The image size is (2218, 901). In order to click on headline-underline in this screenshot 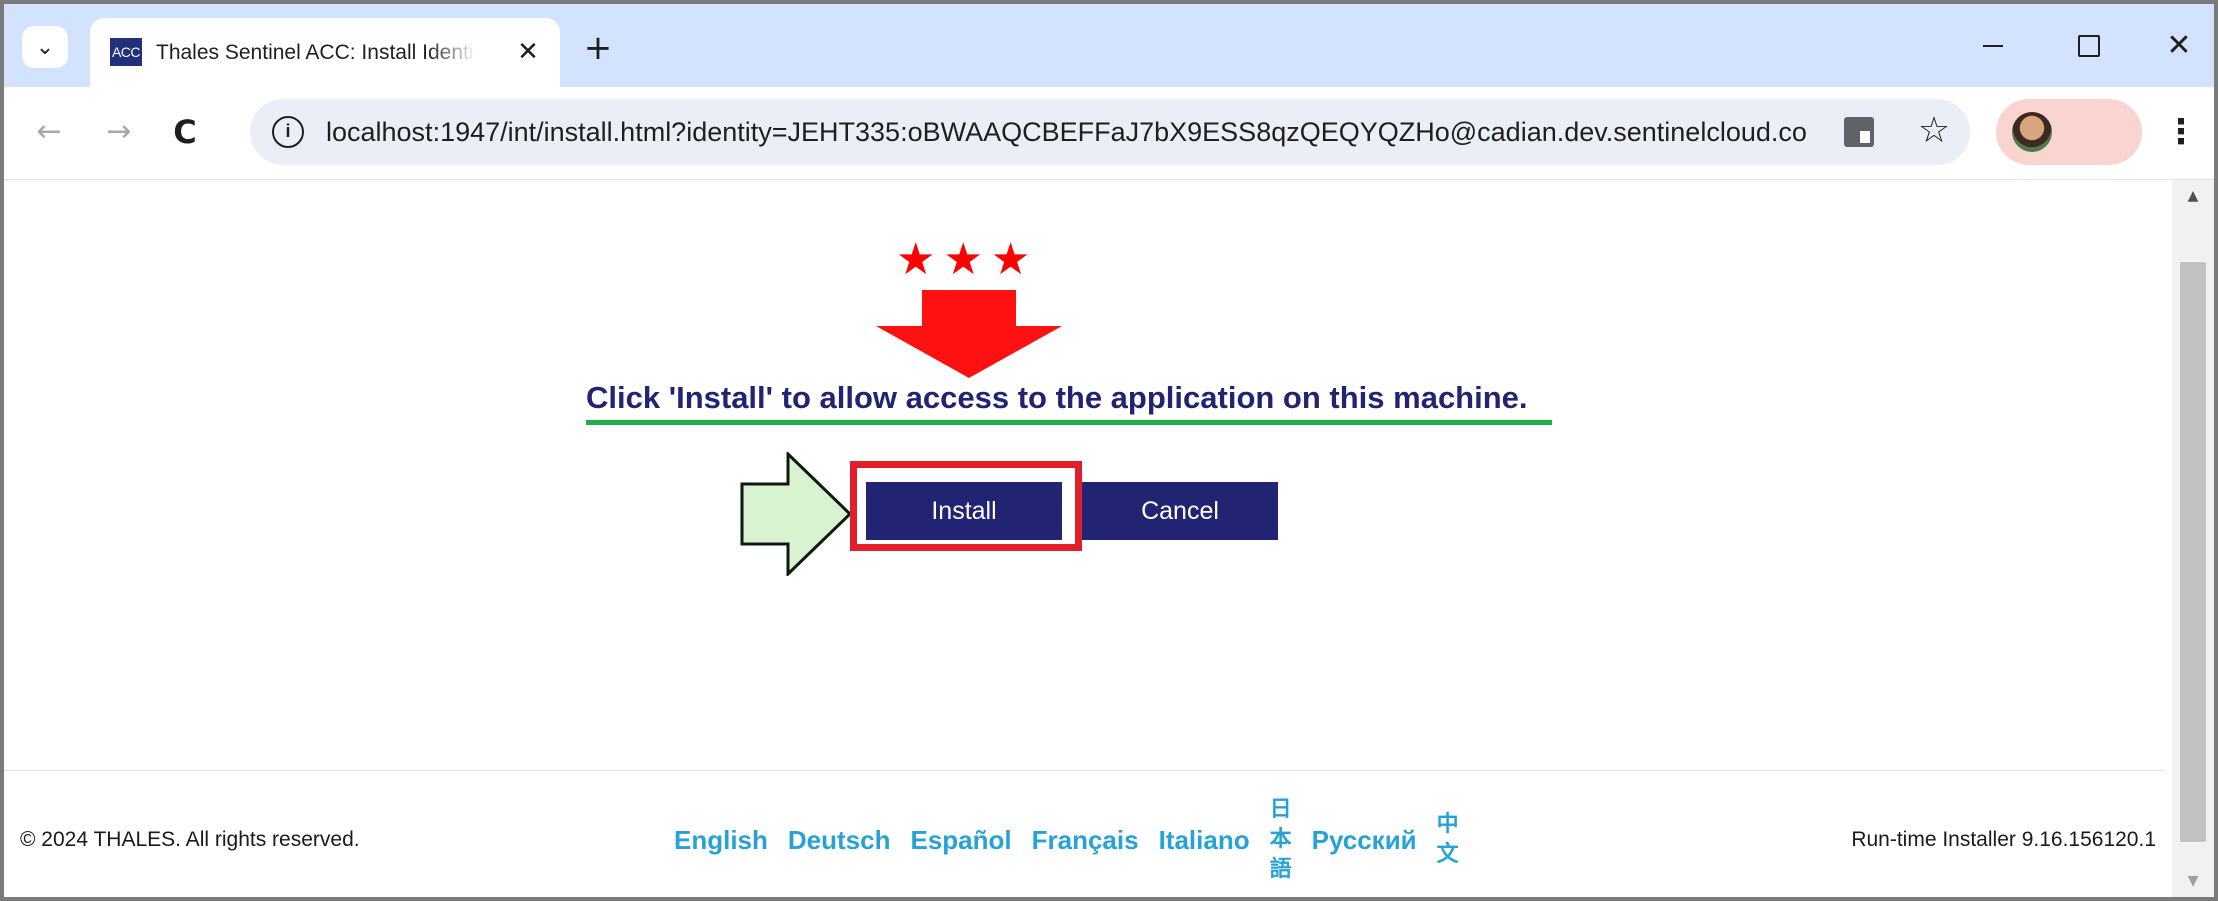, I will do `click(1069, 422)`.